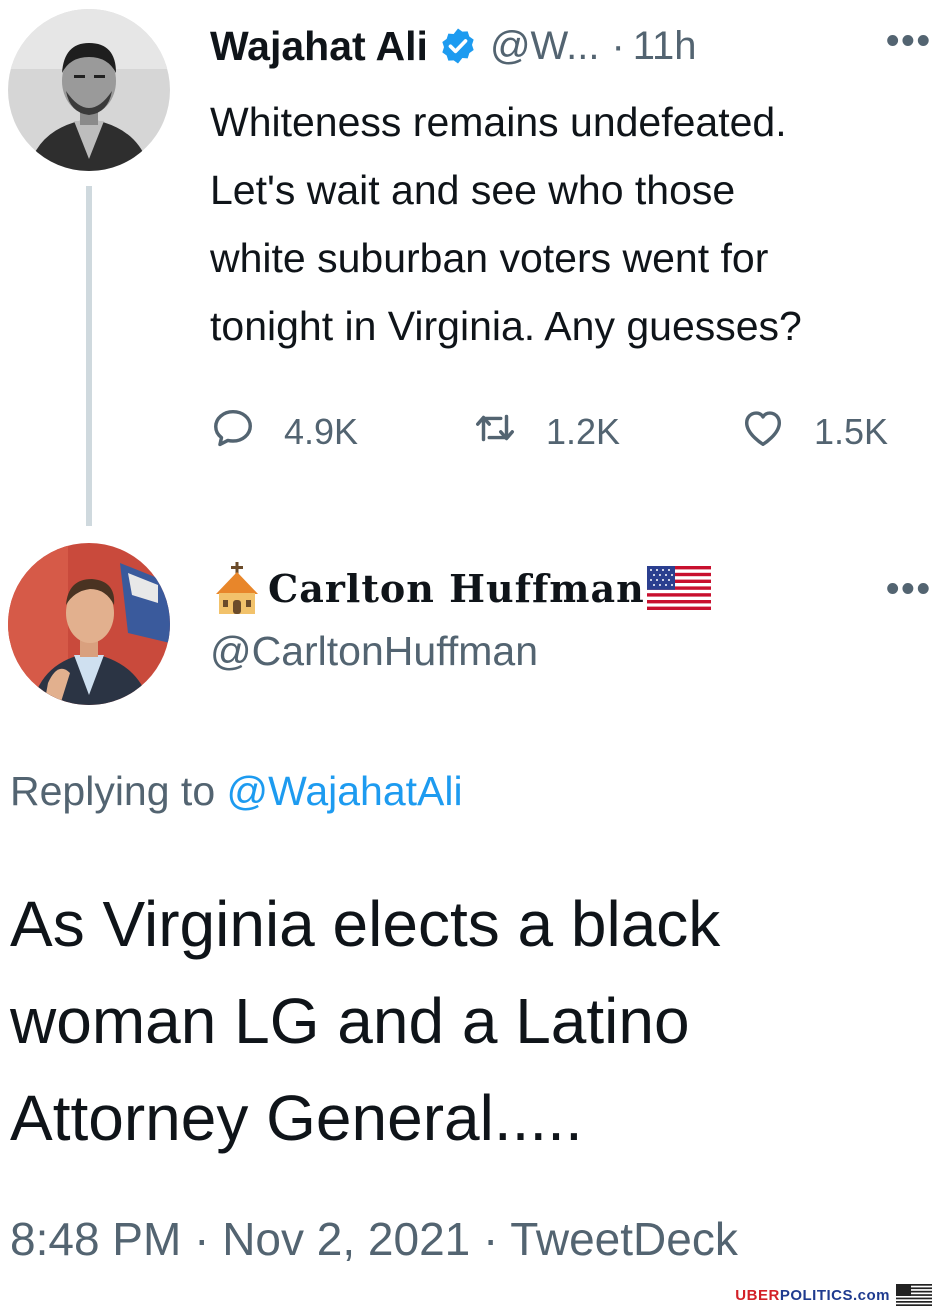 This screenshot has height=1313, width=940. What do you see at coordinates (495, 432) in the screenshot?
I see `retweet-arrows-icon` at bounding box center [495, 432].